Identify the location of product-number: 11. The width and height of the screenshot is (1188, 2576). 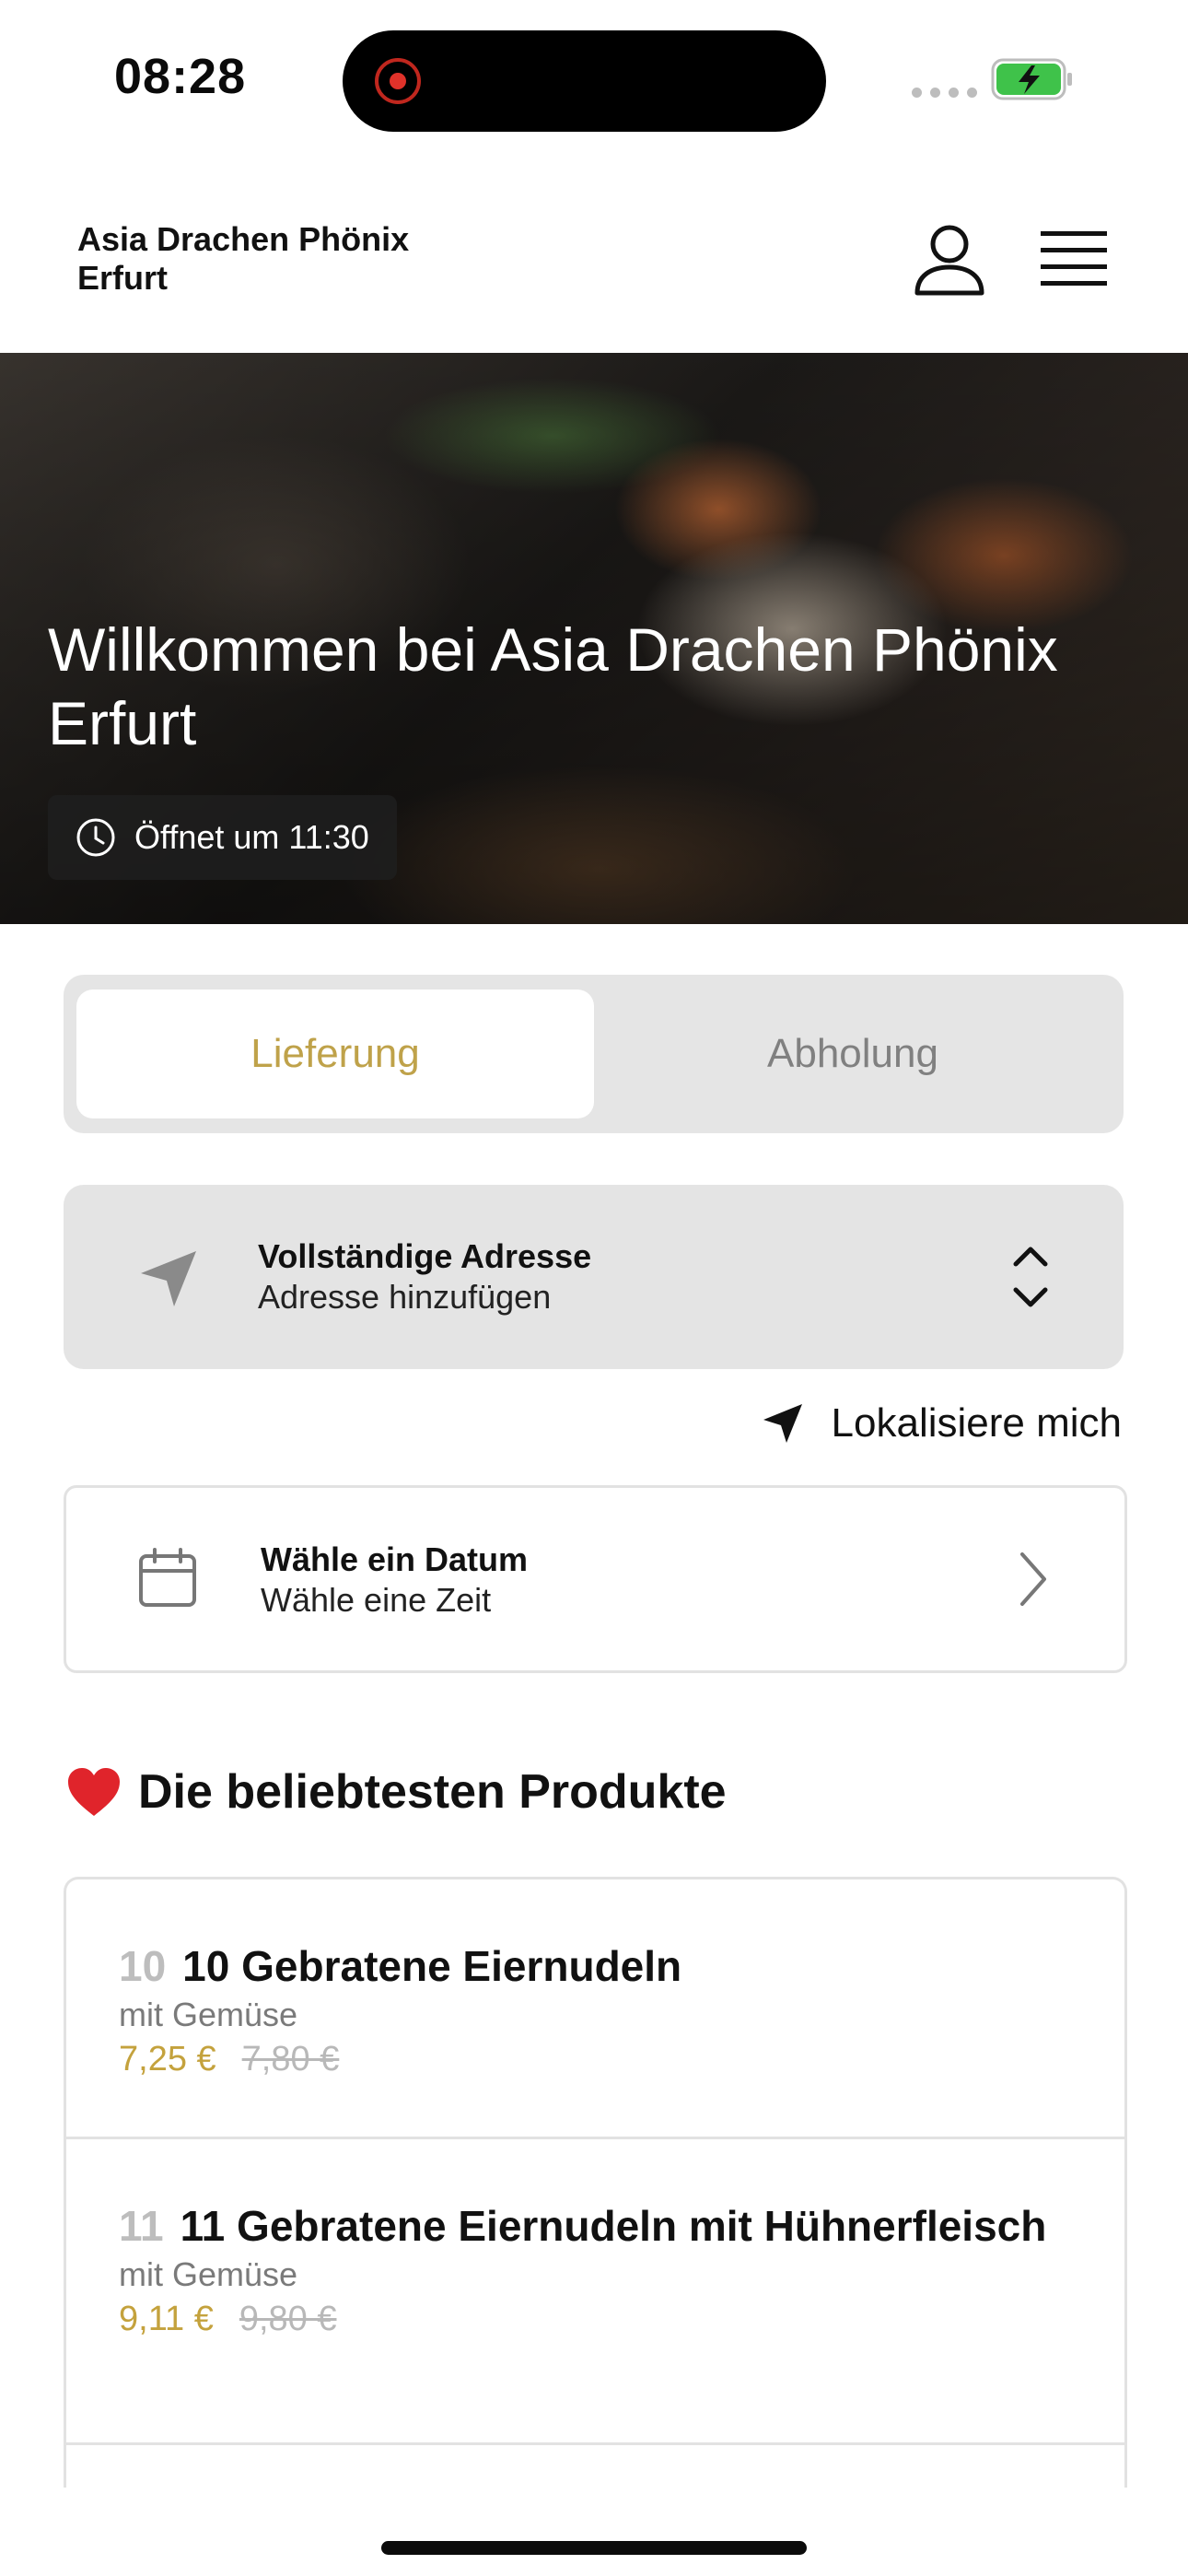
(141, 2226).